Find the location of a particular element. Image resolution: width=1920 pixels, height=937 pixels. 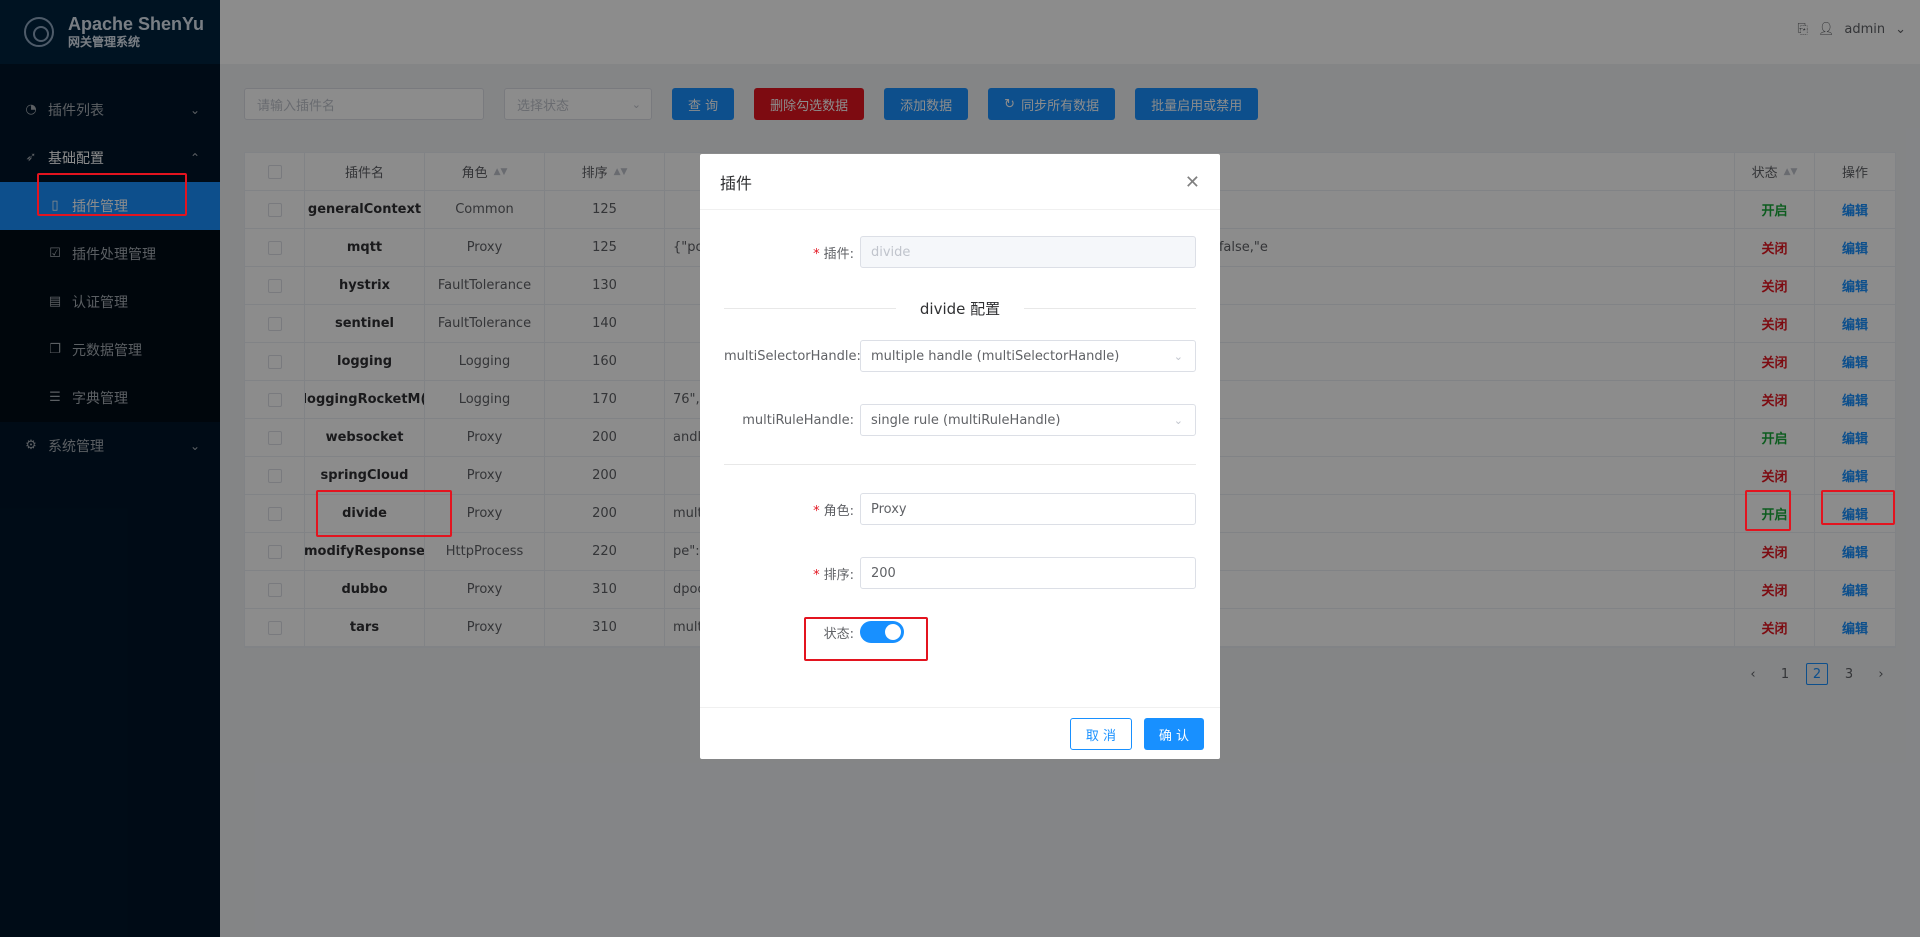

form-row-plugin: * 插件: divide is located at coordinates (960, 252).